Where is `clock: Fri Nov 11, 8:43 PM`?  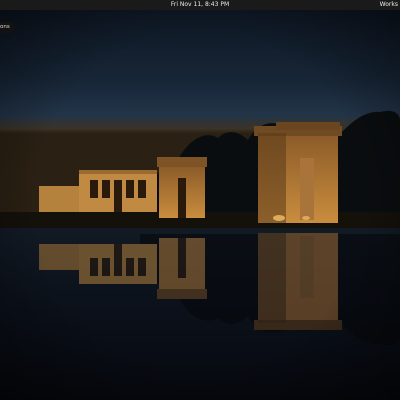 clock: Fri Nov 11, 8:43 PM is located at coordinates (200, 5).